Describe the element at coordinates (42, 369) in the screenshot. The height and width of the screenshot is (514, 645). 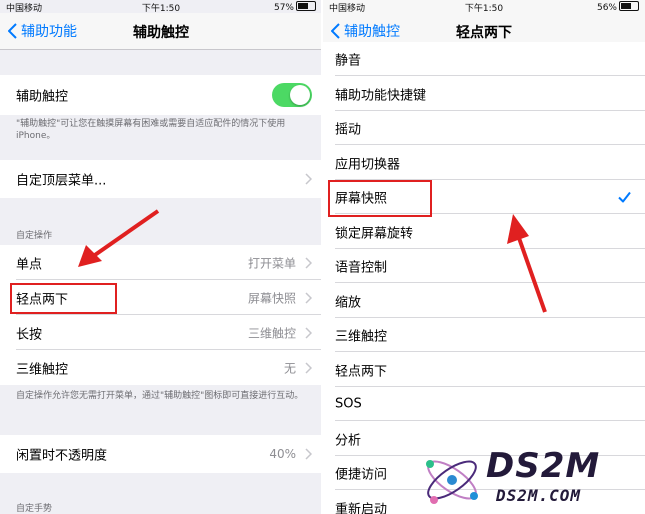
I see `action-label: 三维触控` at that location.